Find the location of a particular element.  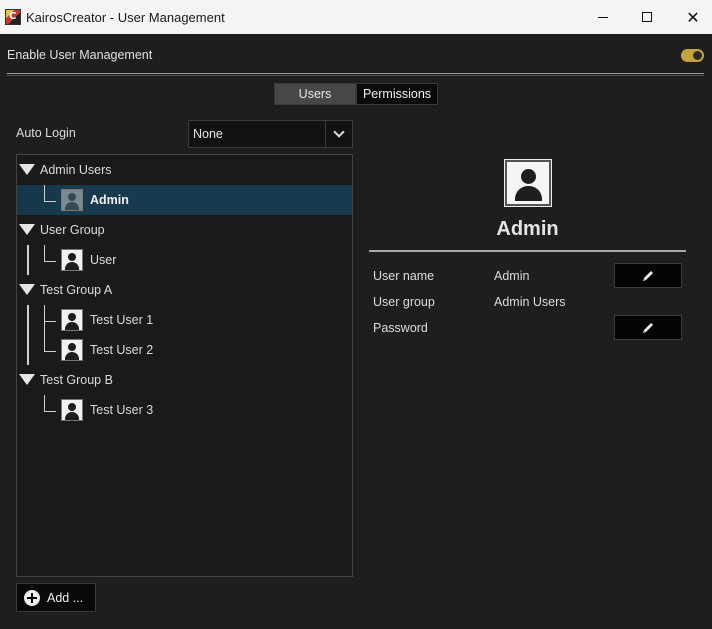

minimize-icon is located at coordinates (603, 17).